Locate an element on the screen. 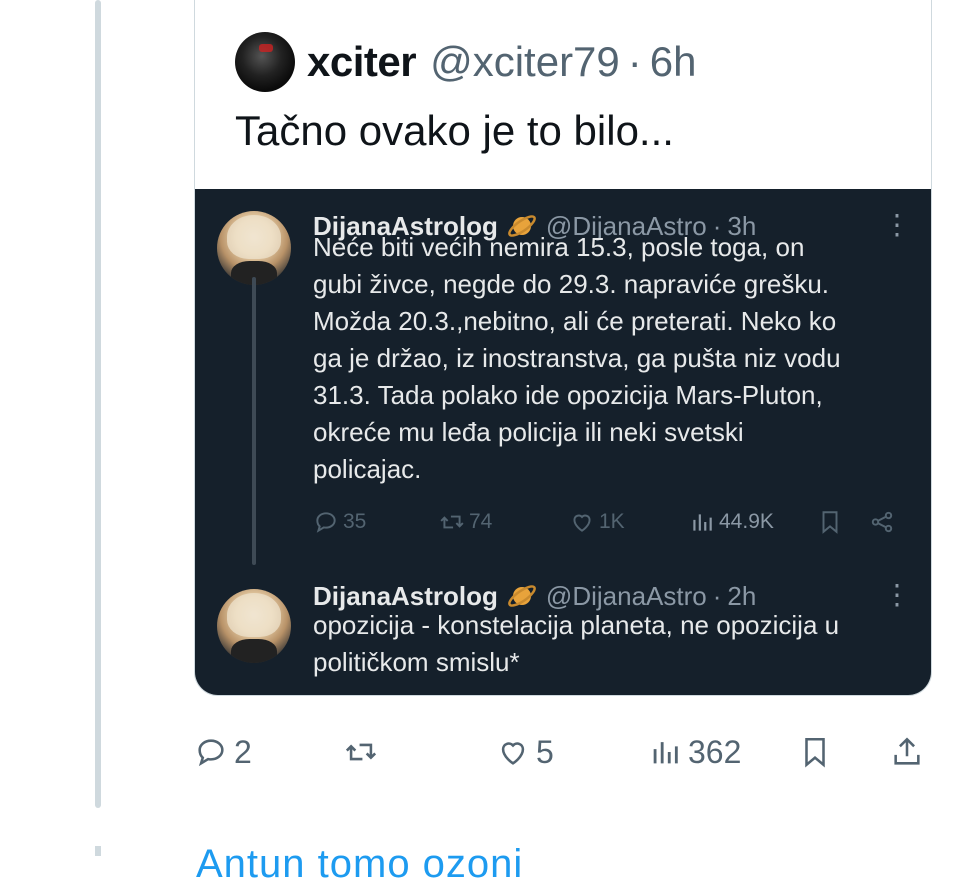  share-button is located at coordinates (907, 752).